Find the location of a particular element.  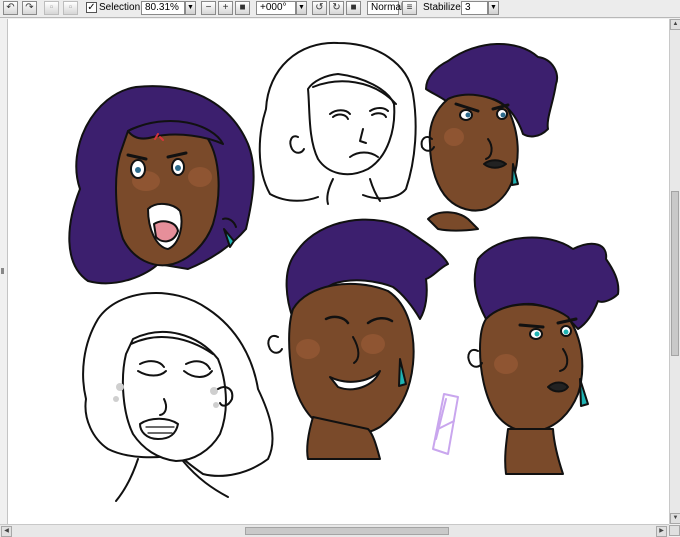

face-smiling-colored is located at coordinates (358, 339).